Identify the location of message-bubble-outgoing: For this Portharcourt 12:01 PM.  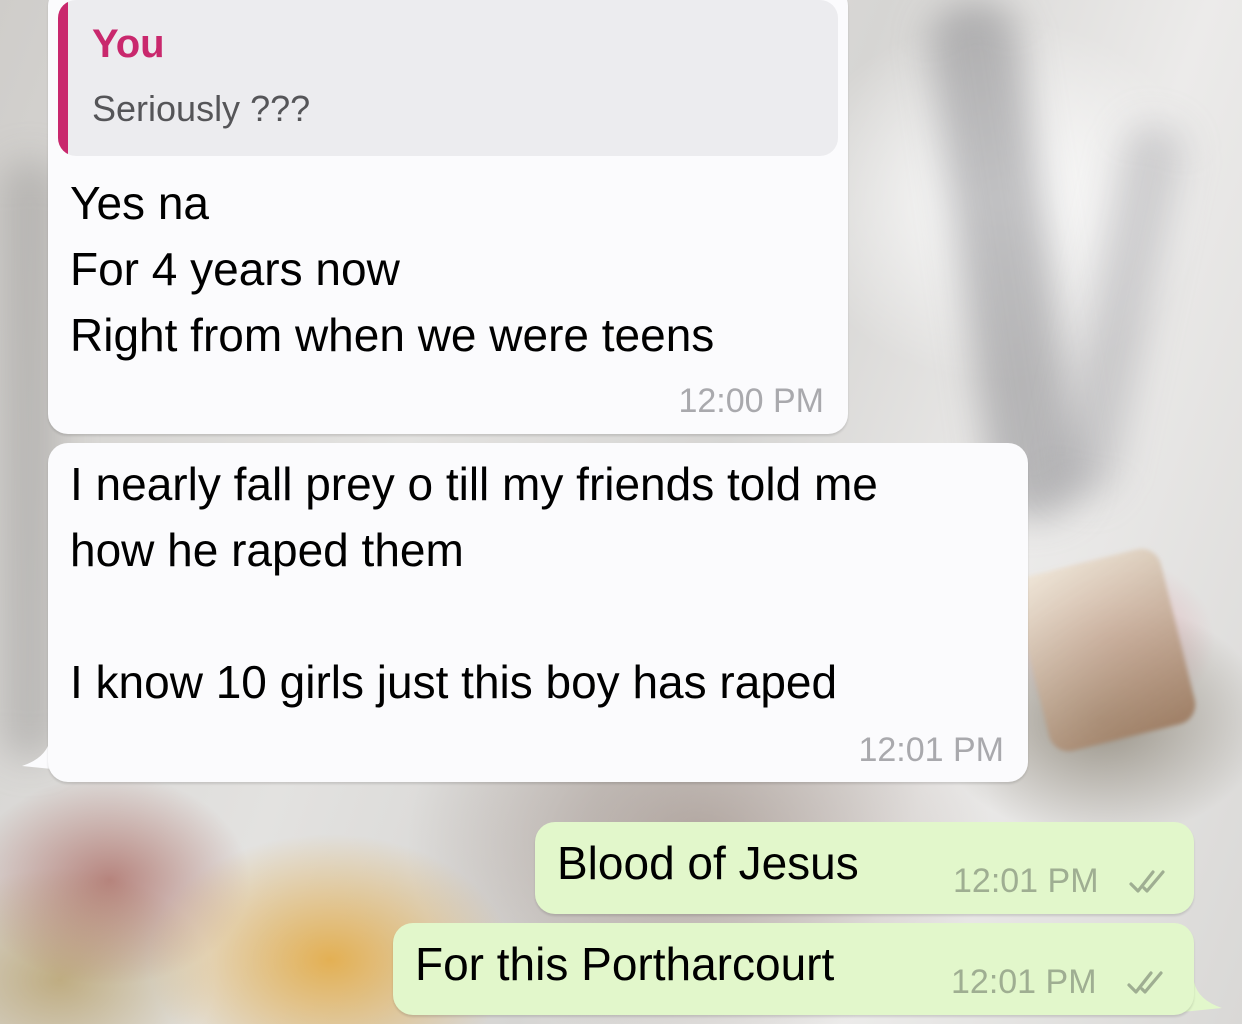
(793, 969).